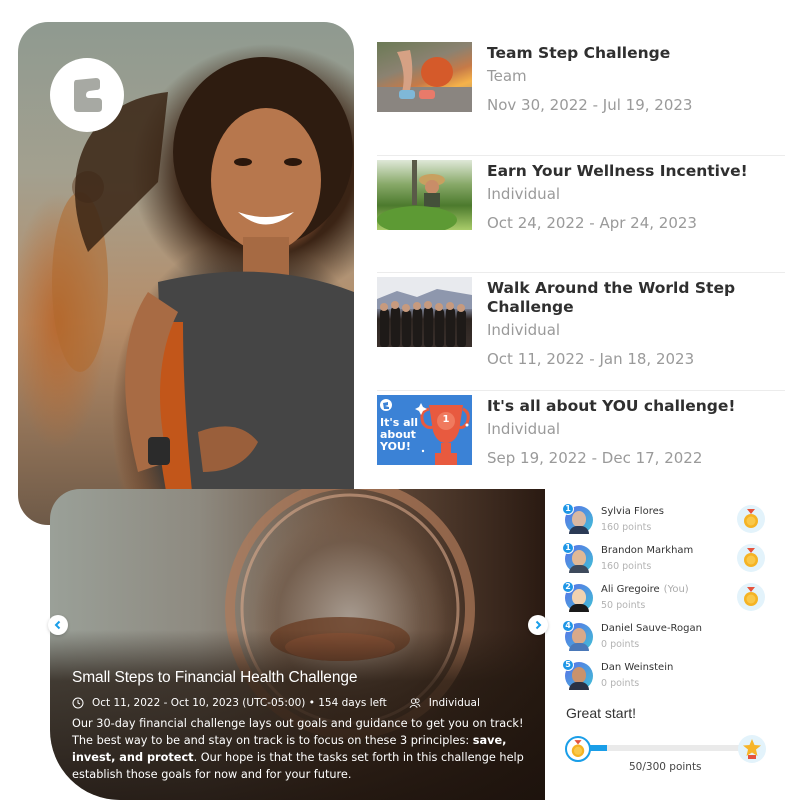 Image resolution: width=800 pixels, height=800 pixels. What do you see at coordinates (611, 406) in the screenshot?
I see `challenge-title: It's all about YOU challenge!` at bounding box center [611, 406].